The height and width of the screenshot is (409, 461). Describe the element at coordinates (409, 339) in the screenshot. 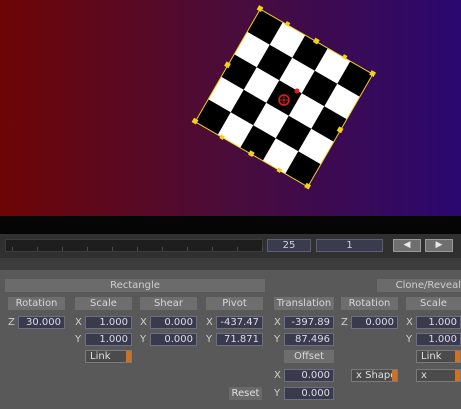

I see `clone-scale-y-label: Y` at that location.